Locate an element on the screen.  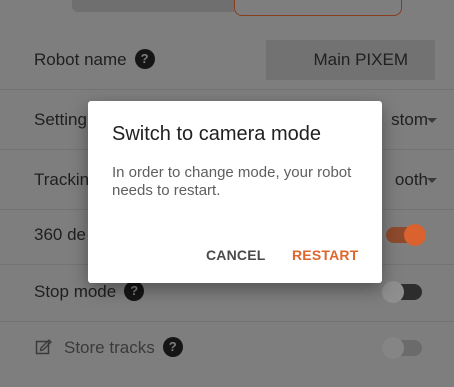
degrees-toggle is located at coordinates (406, 235).